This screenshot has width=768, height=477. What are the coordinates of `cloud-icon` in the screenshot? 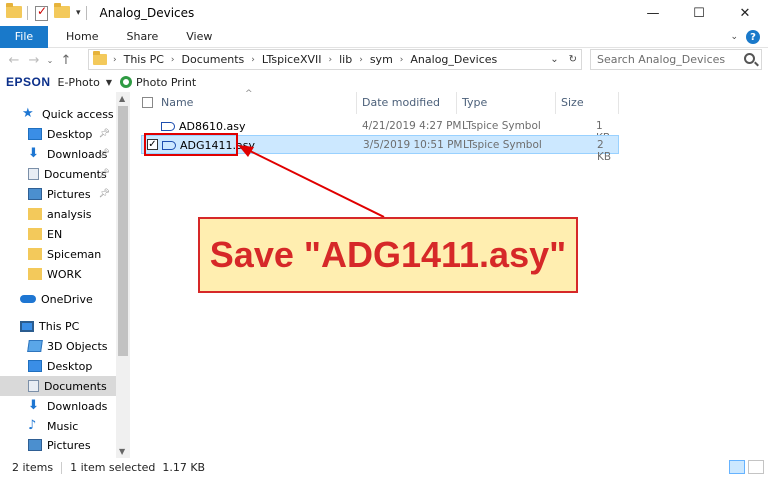 It's located at (28, 299).